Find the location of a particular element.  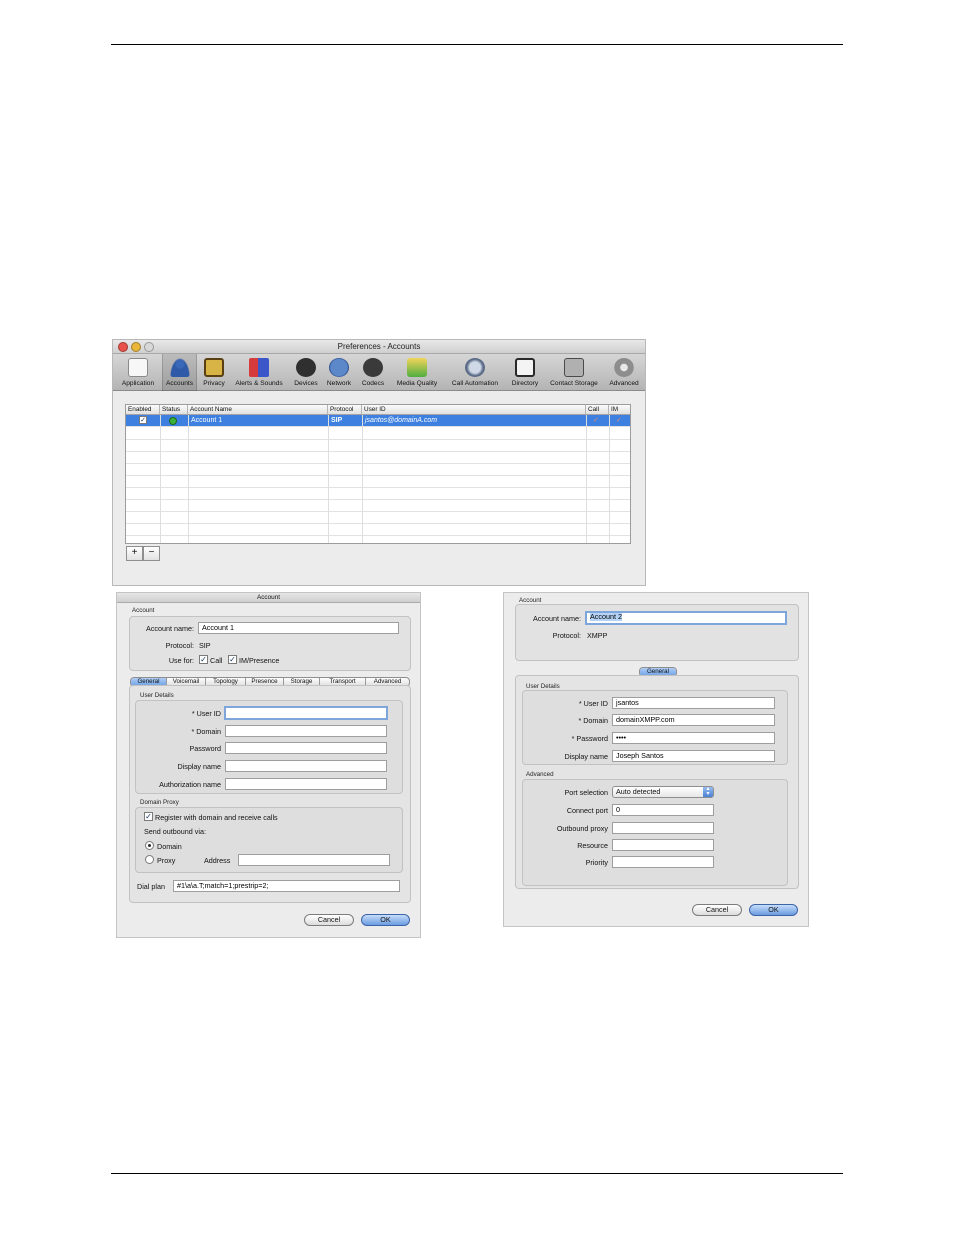

domain-field is located at coordinates (306, 731).